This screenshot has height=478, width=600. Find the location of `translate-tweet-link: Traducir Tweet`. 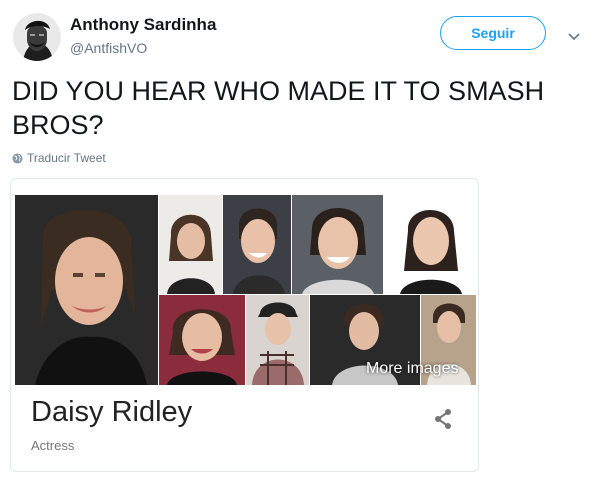

translate-tweet-link: Traducir Tweet is located at coordinates (59, 158).